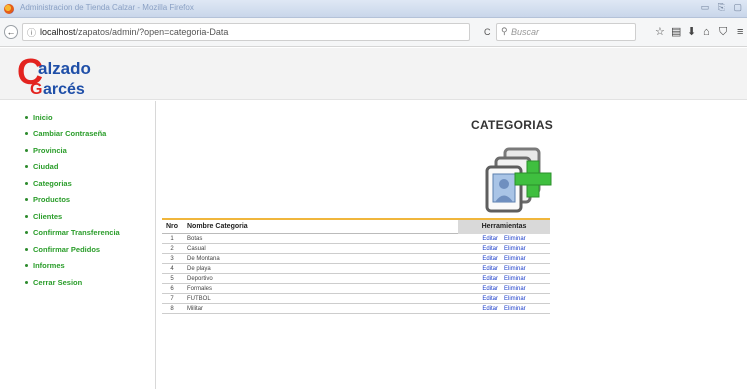  I want to click on sidebar-link: Productos, so click(51, 199).